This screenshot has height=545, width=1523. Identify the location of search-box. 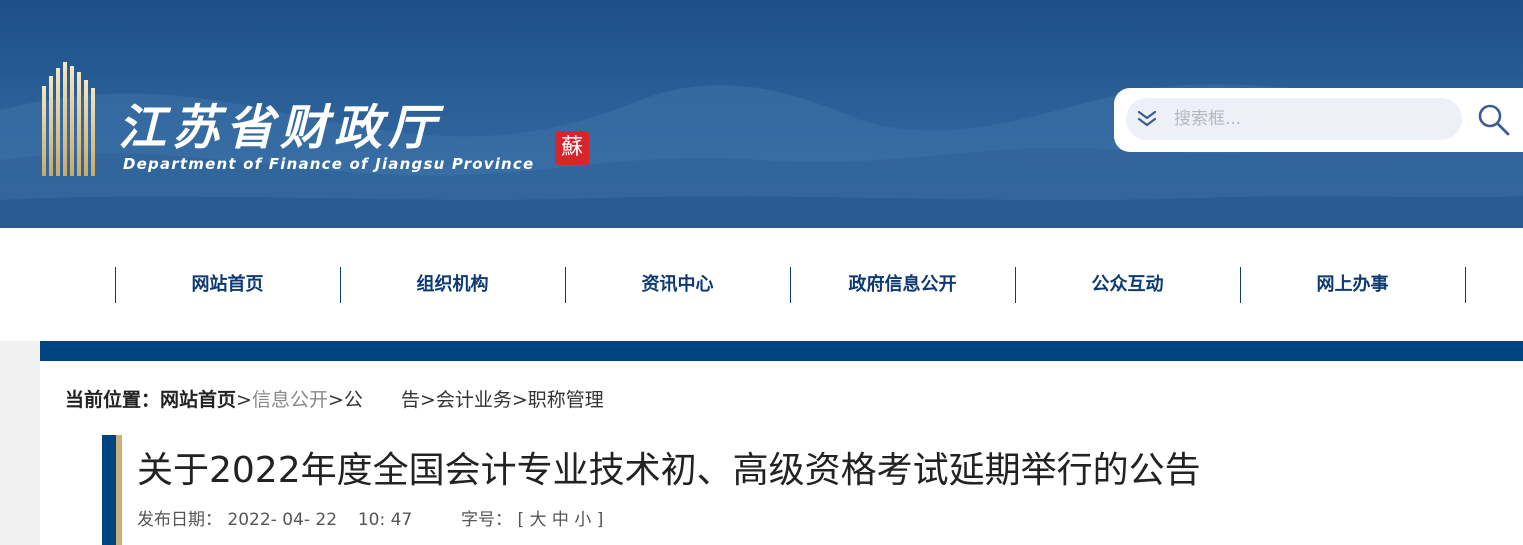
(1294, 119).